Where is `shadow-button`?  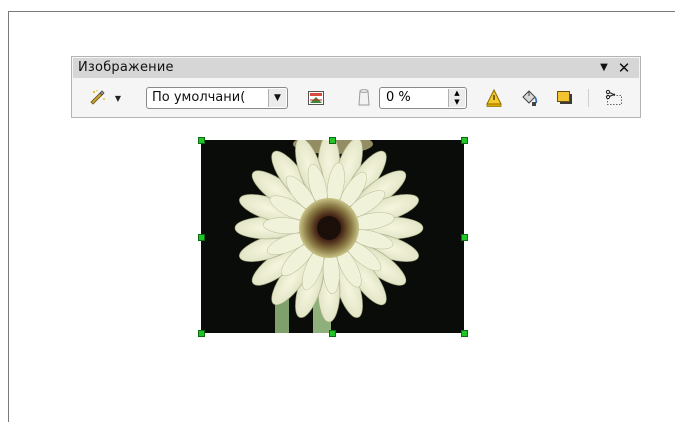 shadow-button is located at coordinates (565, 98).